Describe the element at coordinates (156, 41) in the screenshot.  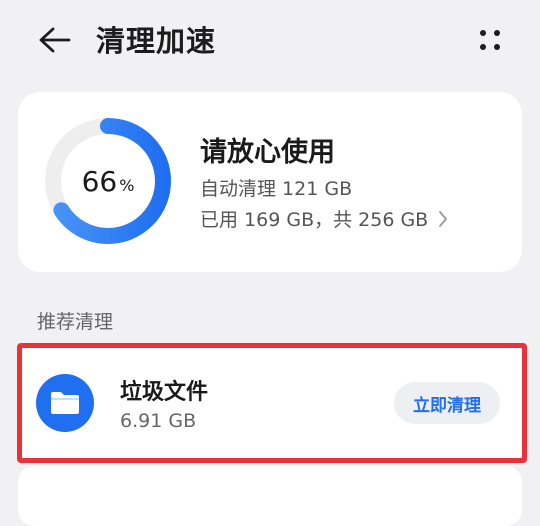
I see `page-title: 清理加速` at that location.